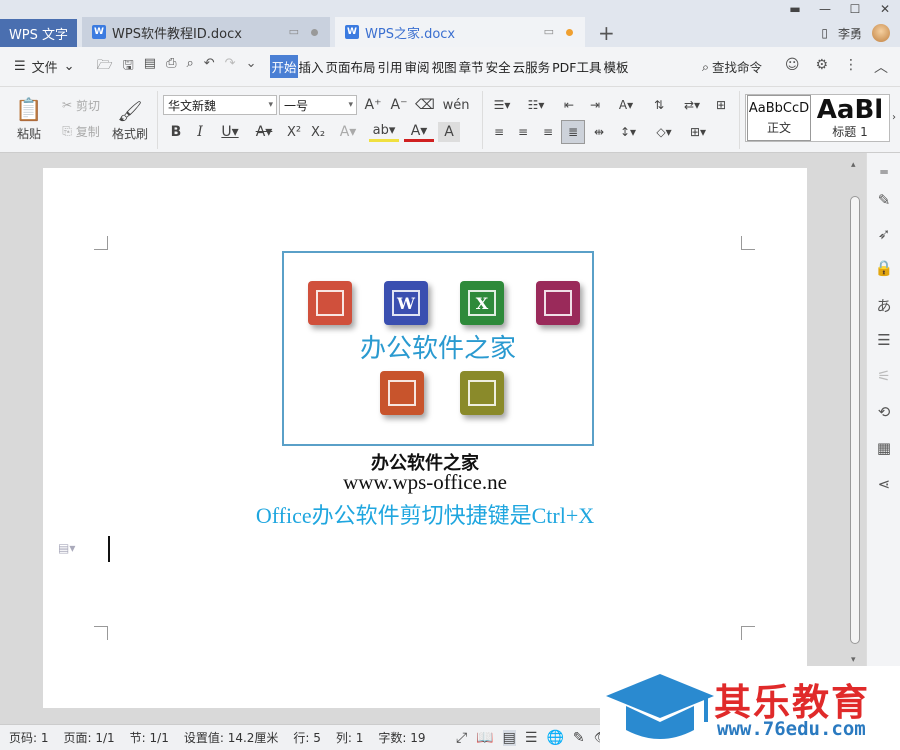 The height and width of the screenshot is (750, 900). Describe the element at coordinates (779, 118) in the screenshot. I see `style-normal: AaBbCcD 正文` at that location.